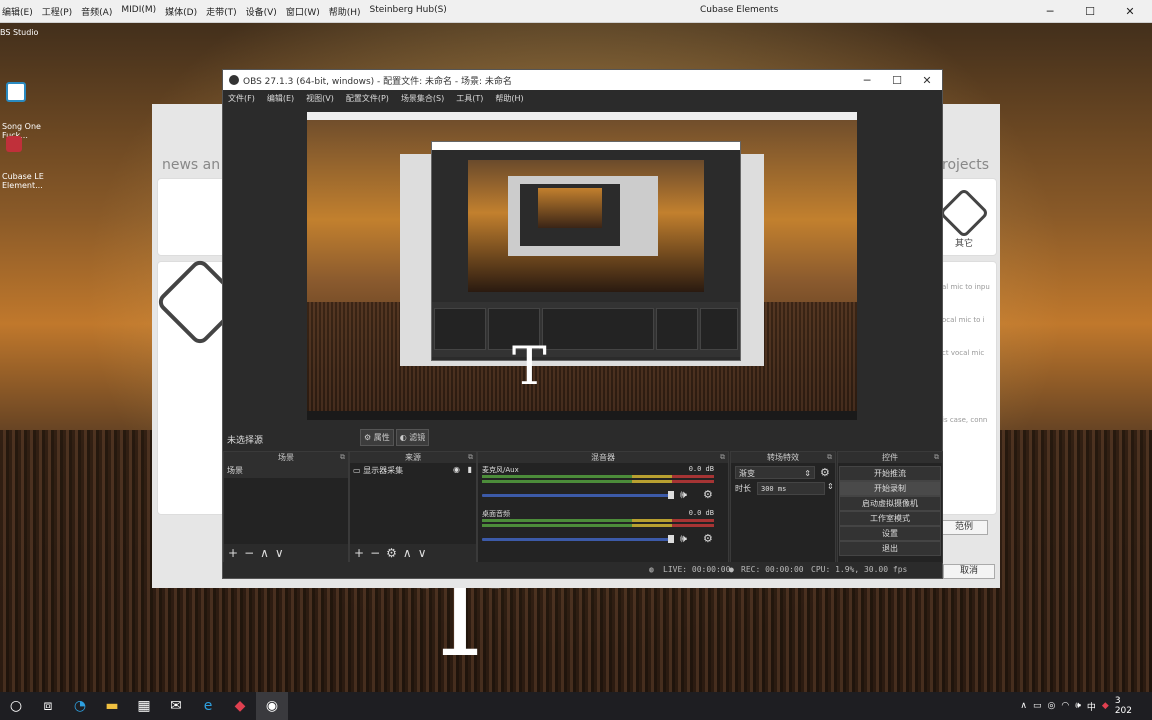 This screenshot has width=1152, height=720. Describe the element at coordinates (603, 485) in the screenshot. I see `mixer-track: 麦克风/Aux 0.0 dB 🕪 ⚙` at that location.